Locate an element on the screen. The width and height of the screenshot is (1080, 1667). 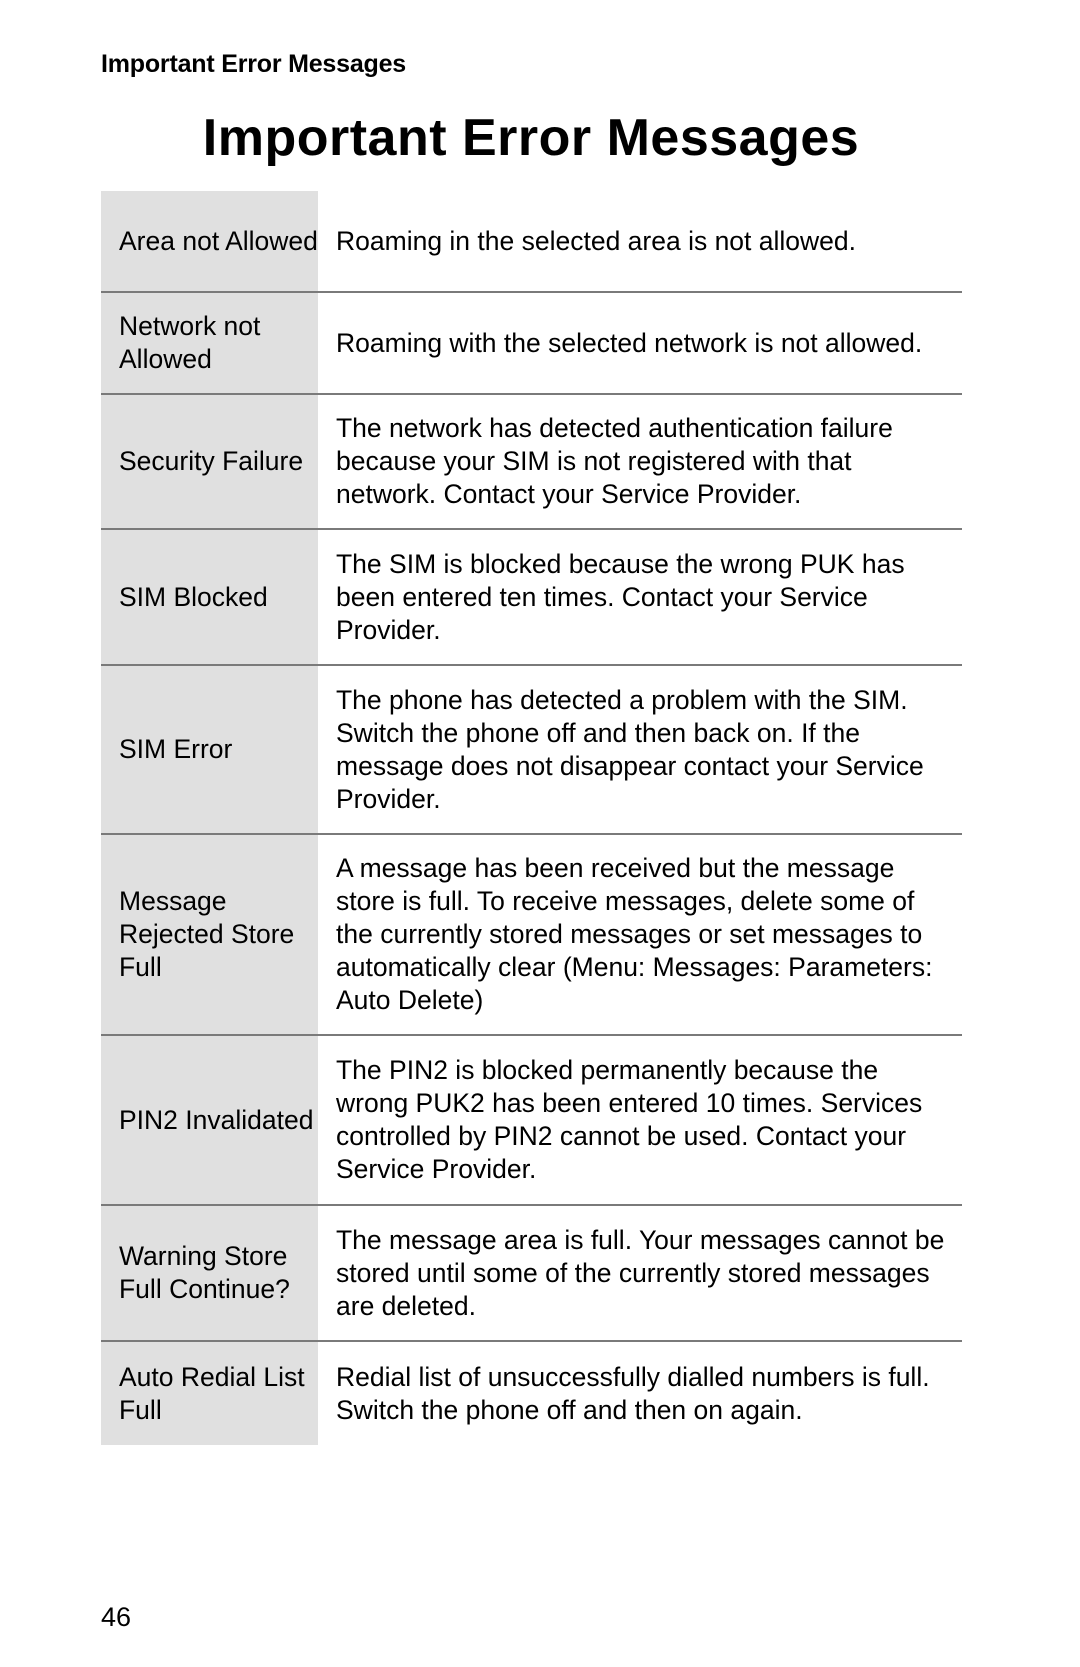
error-term: Security Failure is located at coordinates (209, 461).